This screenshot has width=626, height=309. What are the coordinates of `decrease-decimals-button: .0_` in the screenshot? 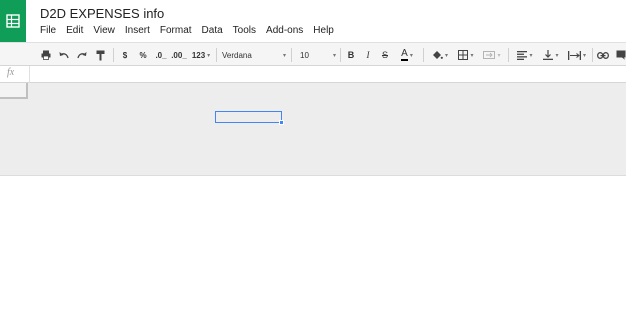 It's located at (161, 55).